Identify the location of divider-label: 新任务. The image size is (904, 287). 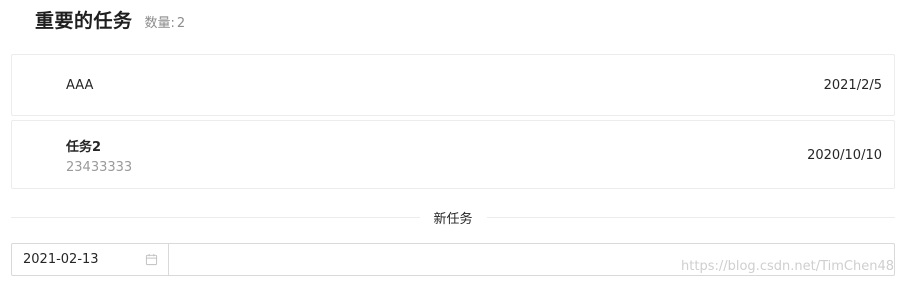
(453, 219).